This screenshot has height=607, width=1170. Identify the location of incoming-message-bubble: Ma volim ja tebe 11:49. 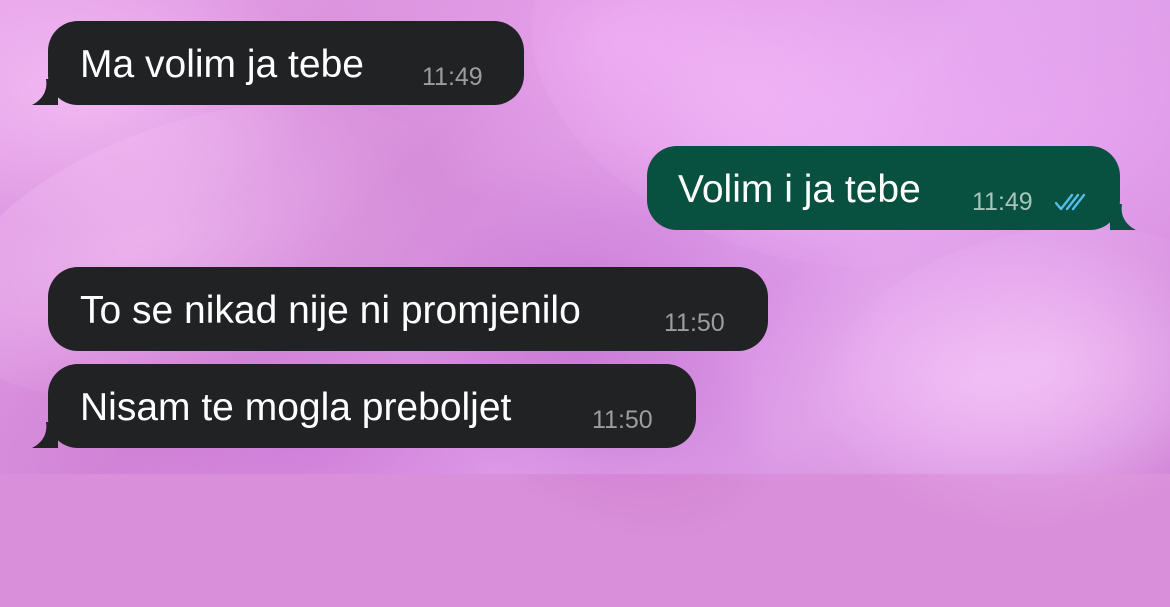
(278, 63).